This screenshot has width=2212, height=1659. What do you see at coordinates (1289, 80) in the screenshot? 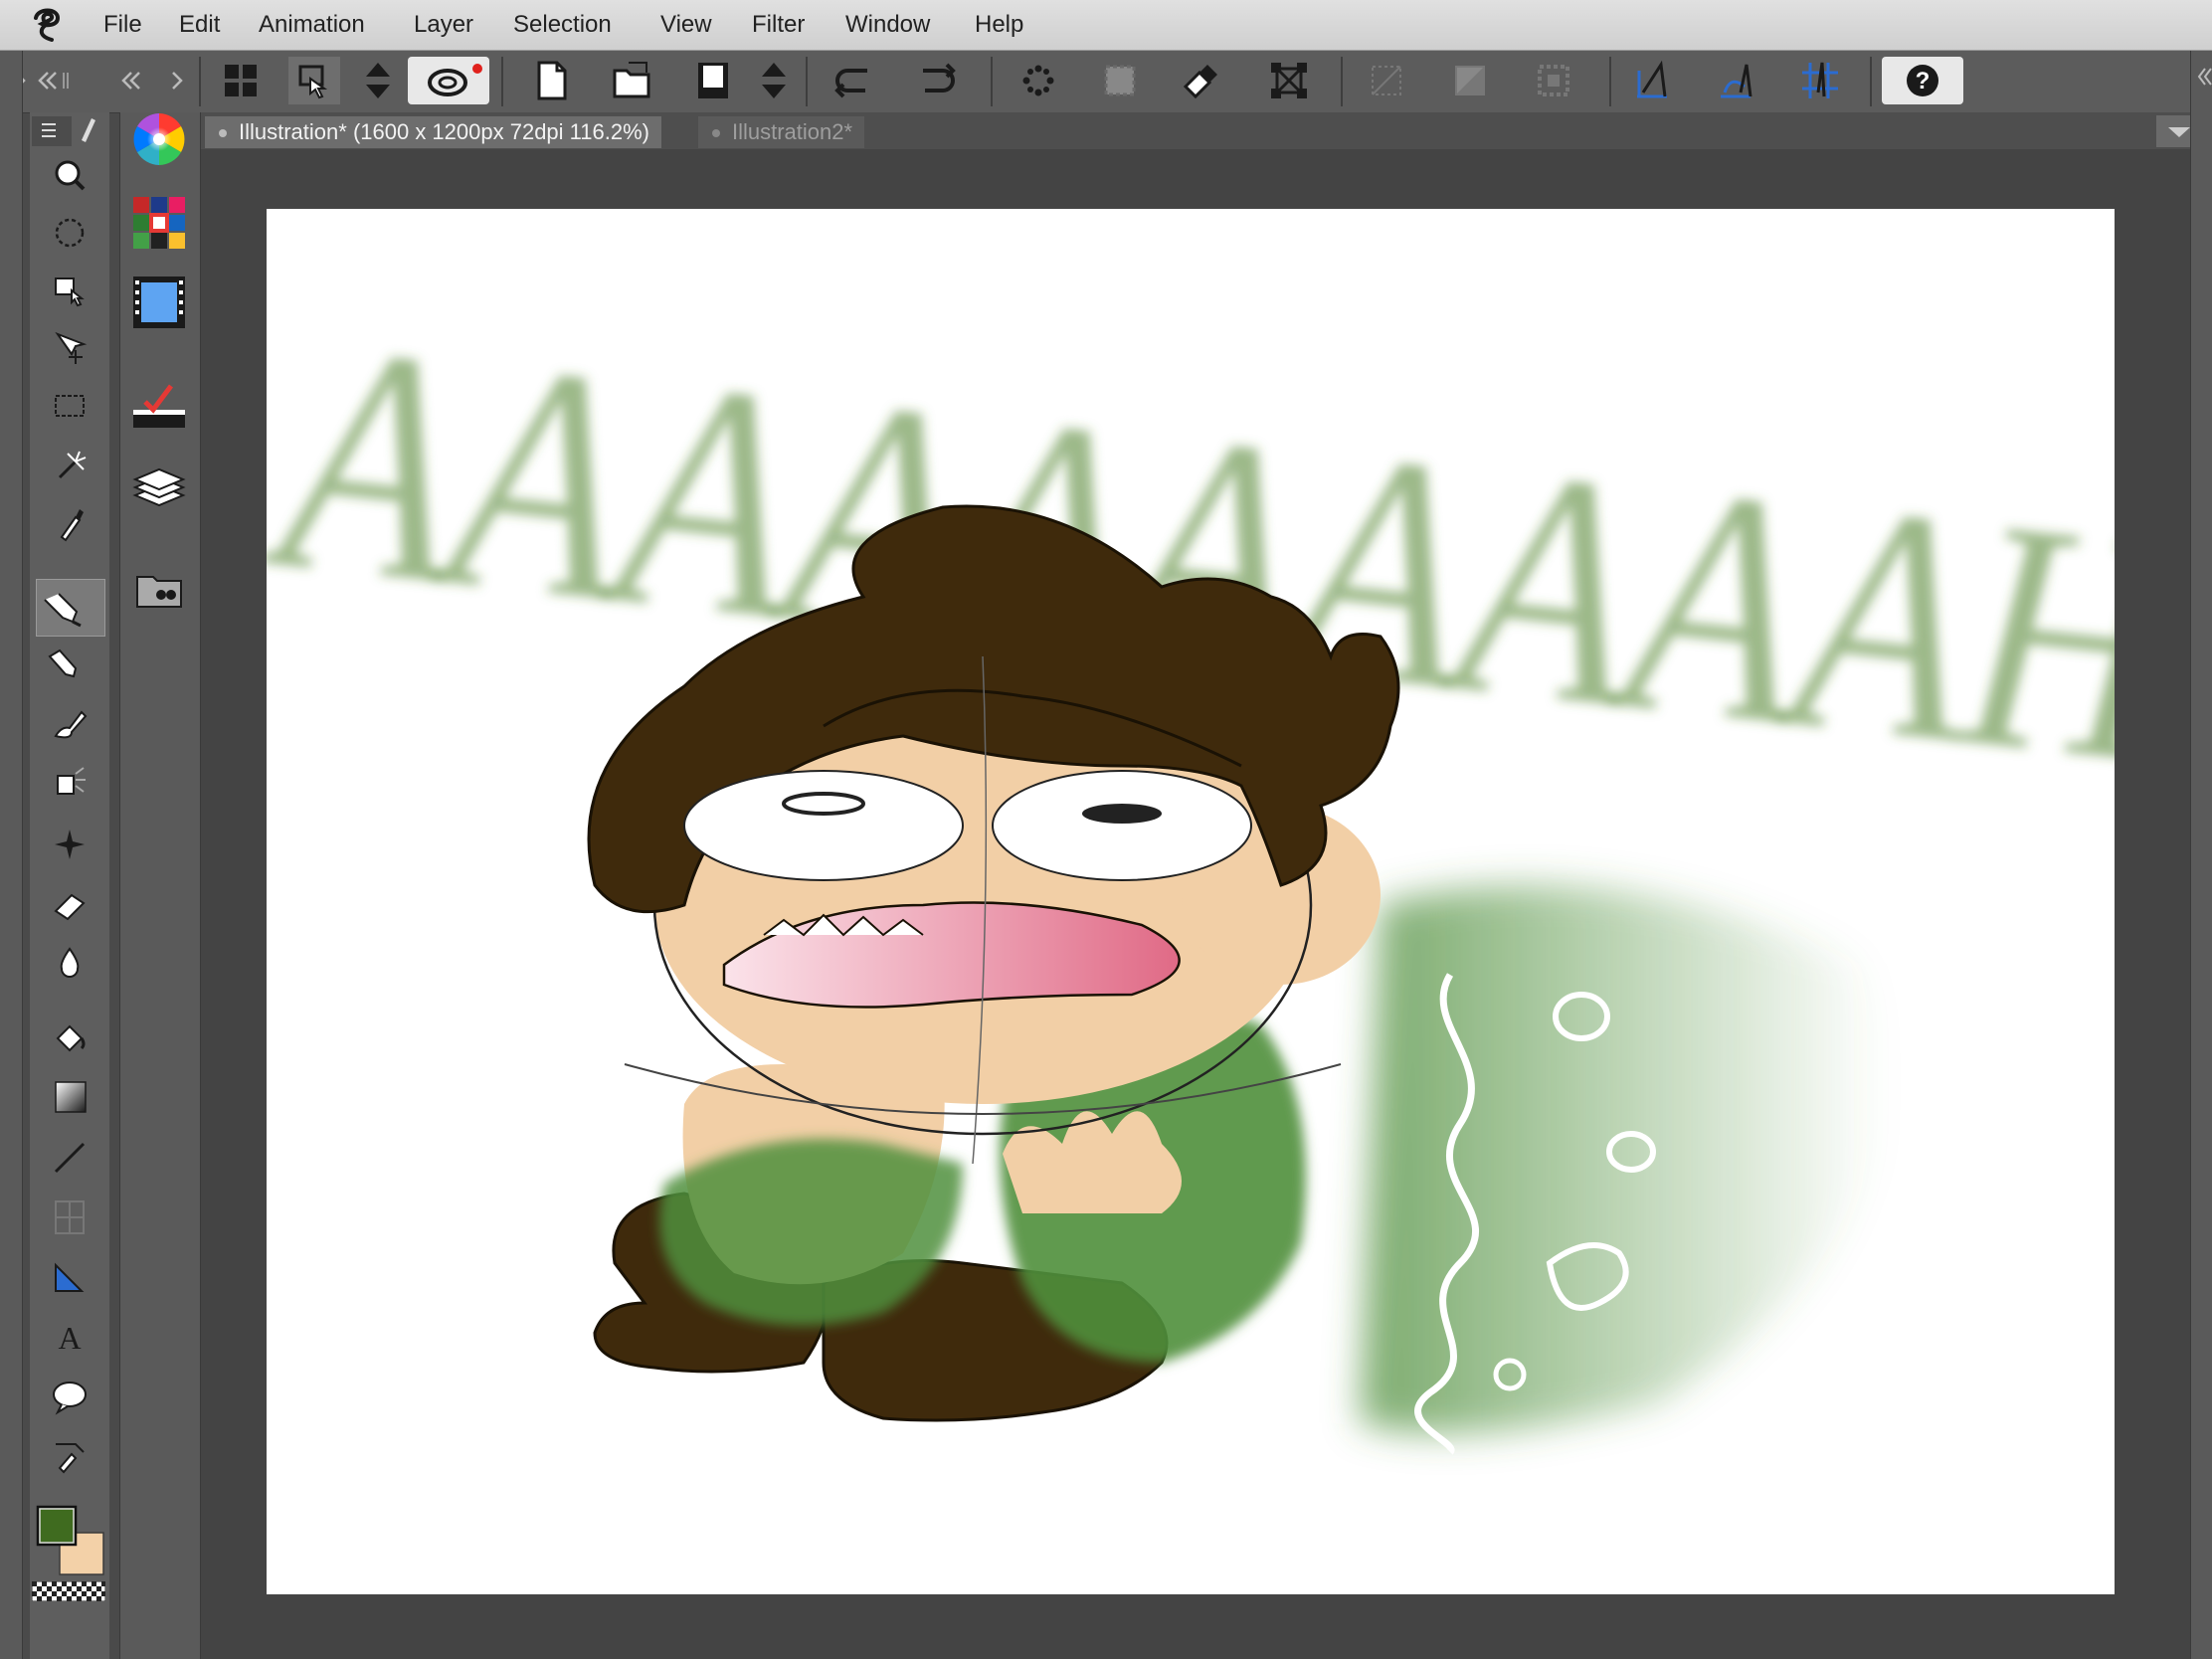
I see `transform-icon` at bounding box center [1289, 80].